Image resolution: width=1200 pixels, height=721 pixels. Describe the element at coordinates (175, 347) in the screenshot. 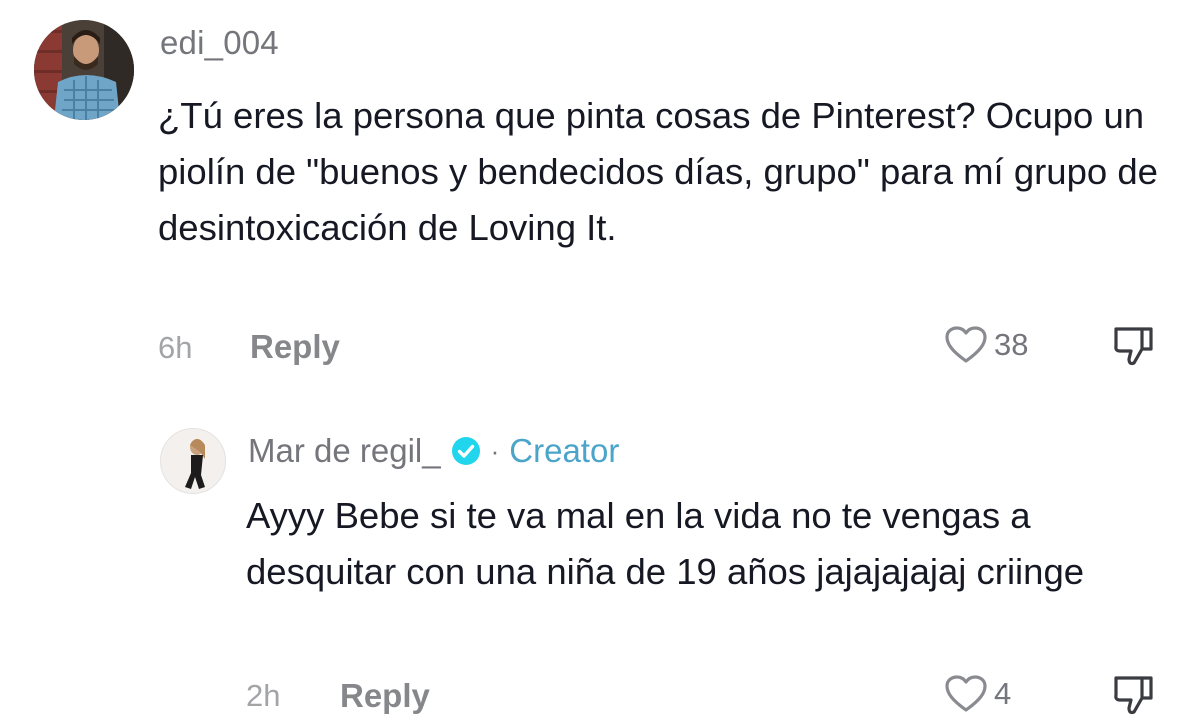

I see `comment-timestamp: 6h` at that location.